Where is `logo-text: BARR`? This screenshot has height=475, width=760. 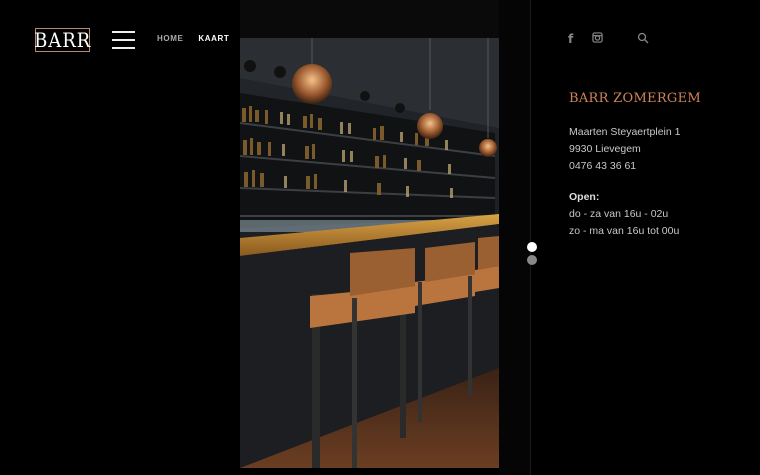
logo-text: BARR is located at coordinates (62, 40).